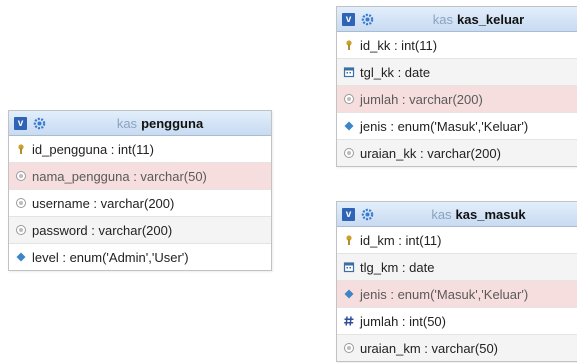  What do you see at coordinates (93, 149) in the screenshot?
I see `column-label: id_pengguna : int(11)` at bounding box center [93, 149].